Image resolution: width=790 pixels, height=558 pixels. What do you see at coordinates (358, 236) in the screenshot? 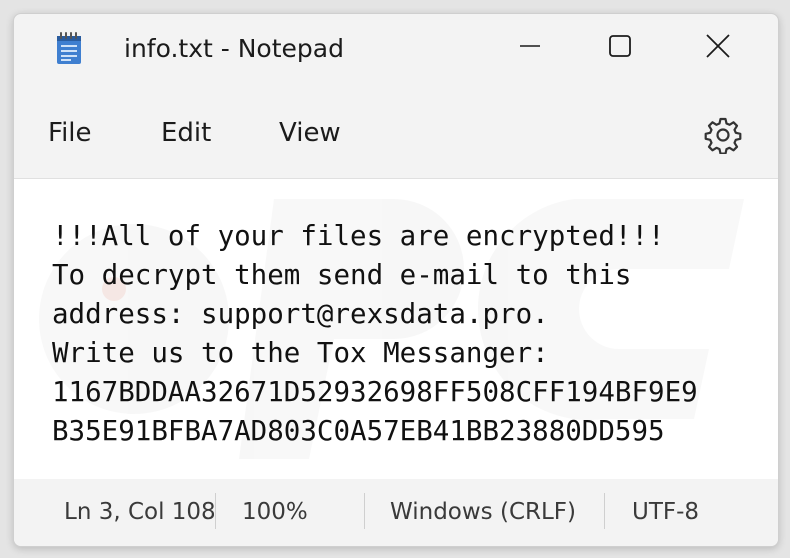
I see `text-line: !!!All of your files are encrypted!!!` at bounding box center [358, 236].